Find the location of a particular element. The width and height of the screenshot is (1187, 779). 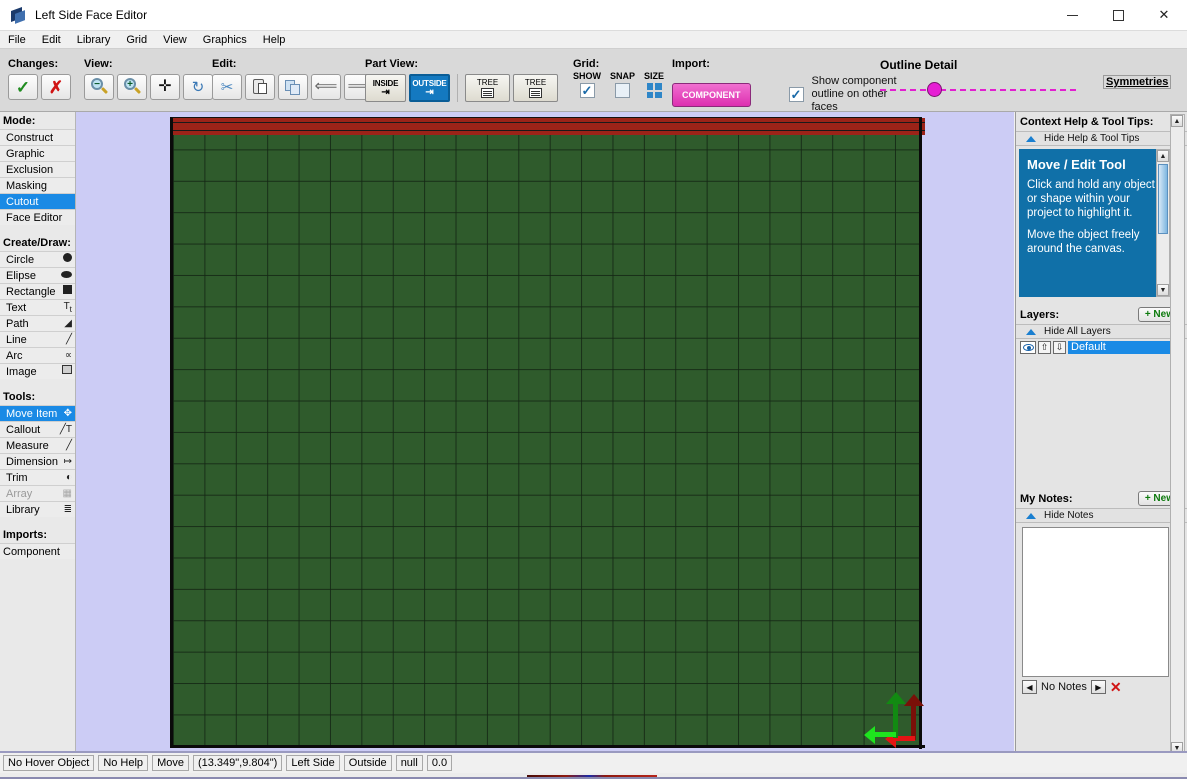

hide-help-toggle: Hide Help & Tool Tips is located at coordinates (1101, 138).